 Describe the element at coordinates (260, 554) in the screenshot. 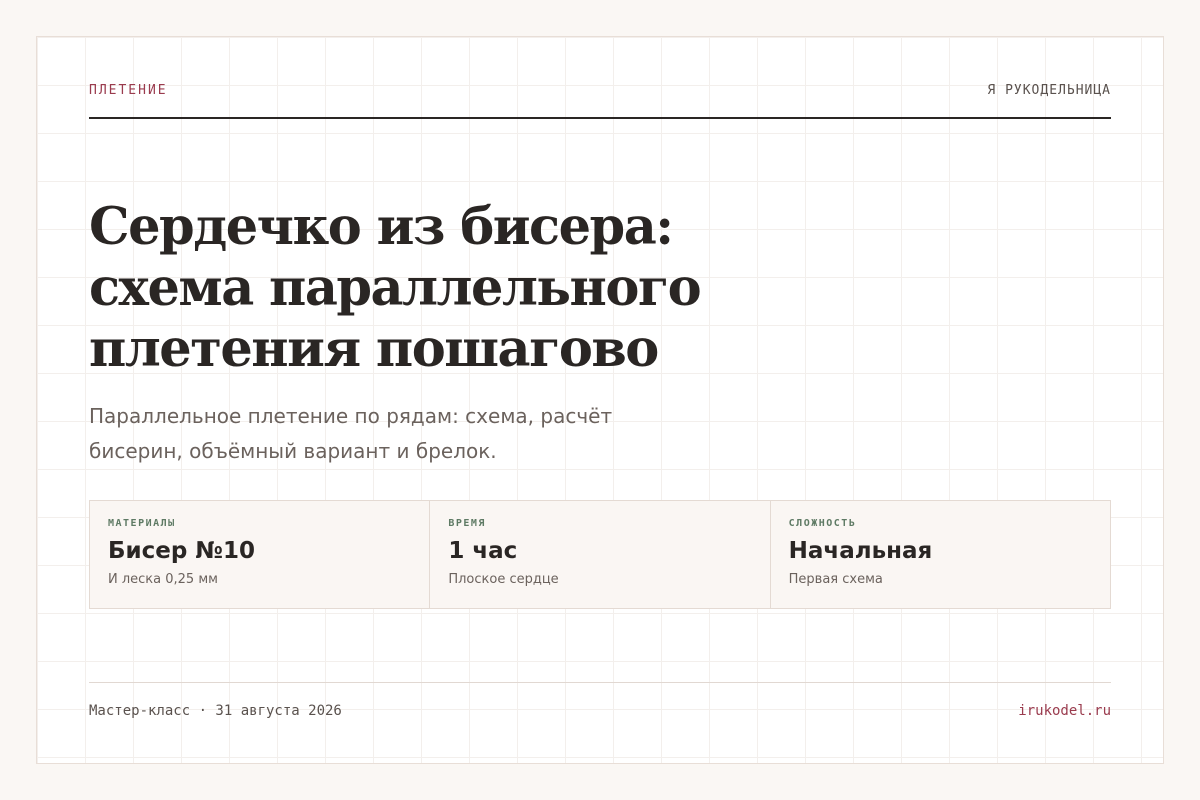

I see `stat-materials: МАТЕРИАЛЫ Бисер №10 И леска 0,25 мм` at that location.